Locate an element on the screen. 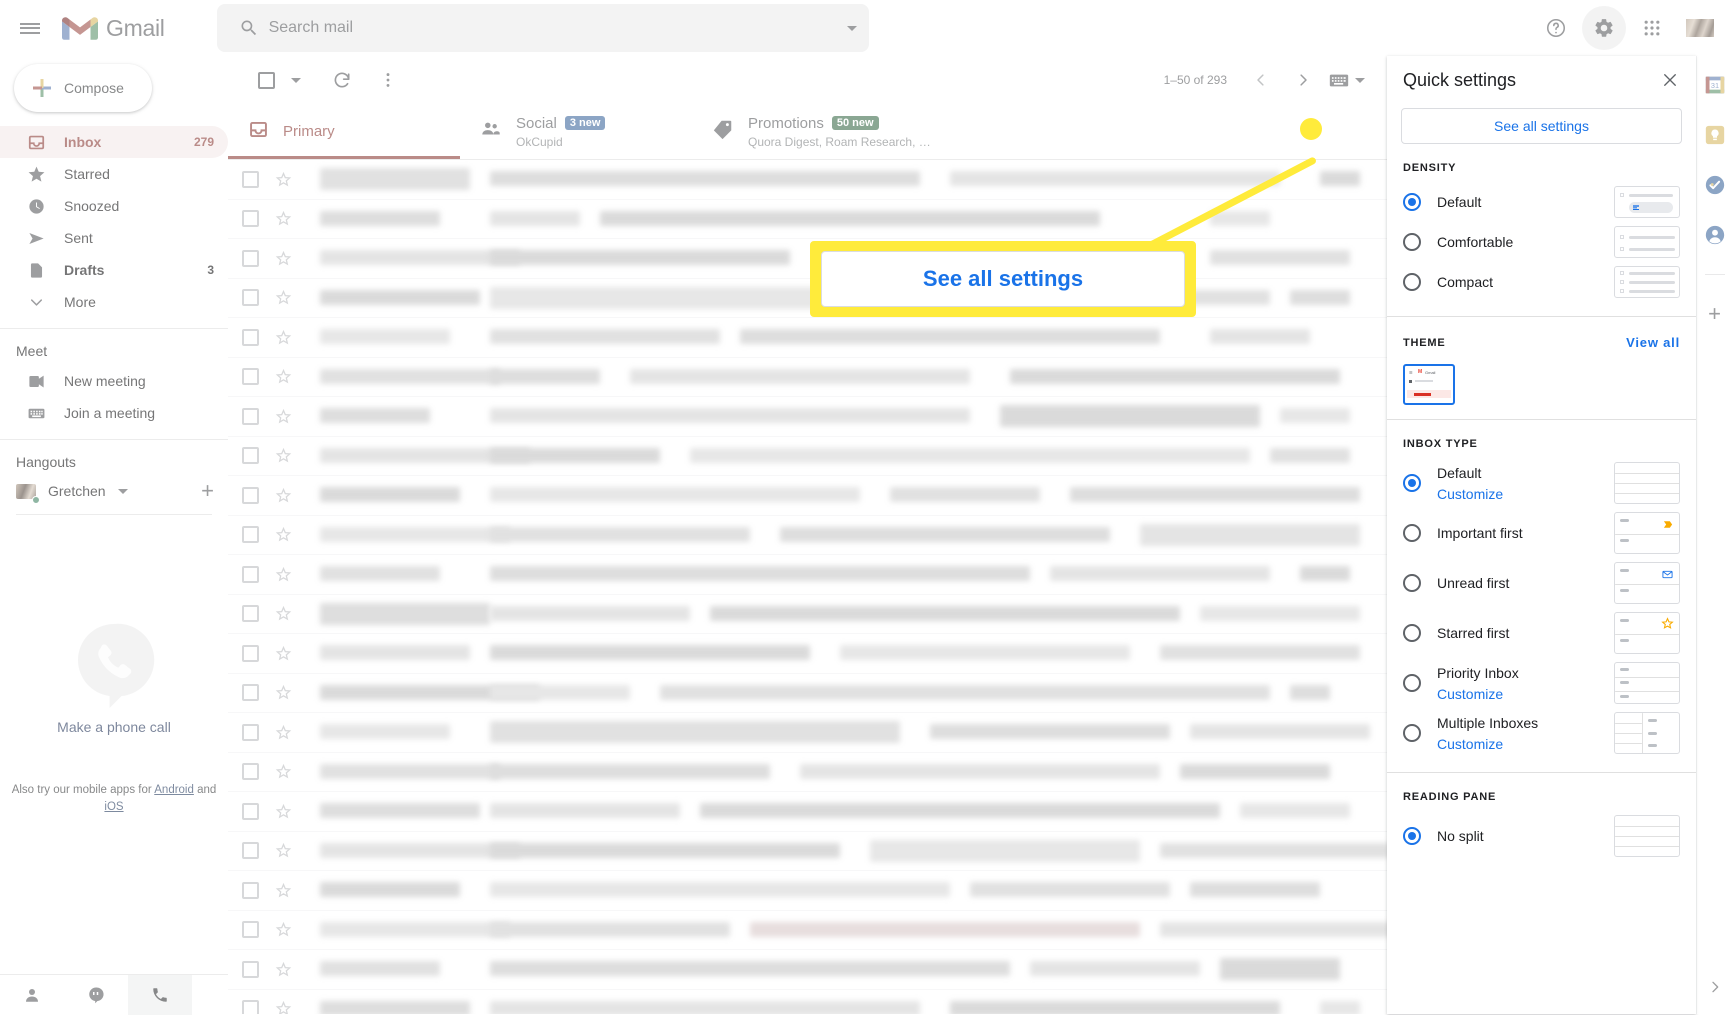 The width and height of the screenshot is (1732, 1015). sidebar-item-join-meeting: Join a meeting is located at coordinates (114, 413).